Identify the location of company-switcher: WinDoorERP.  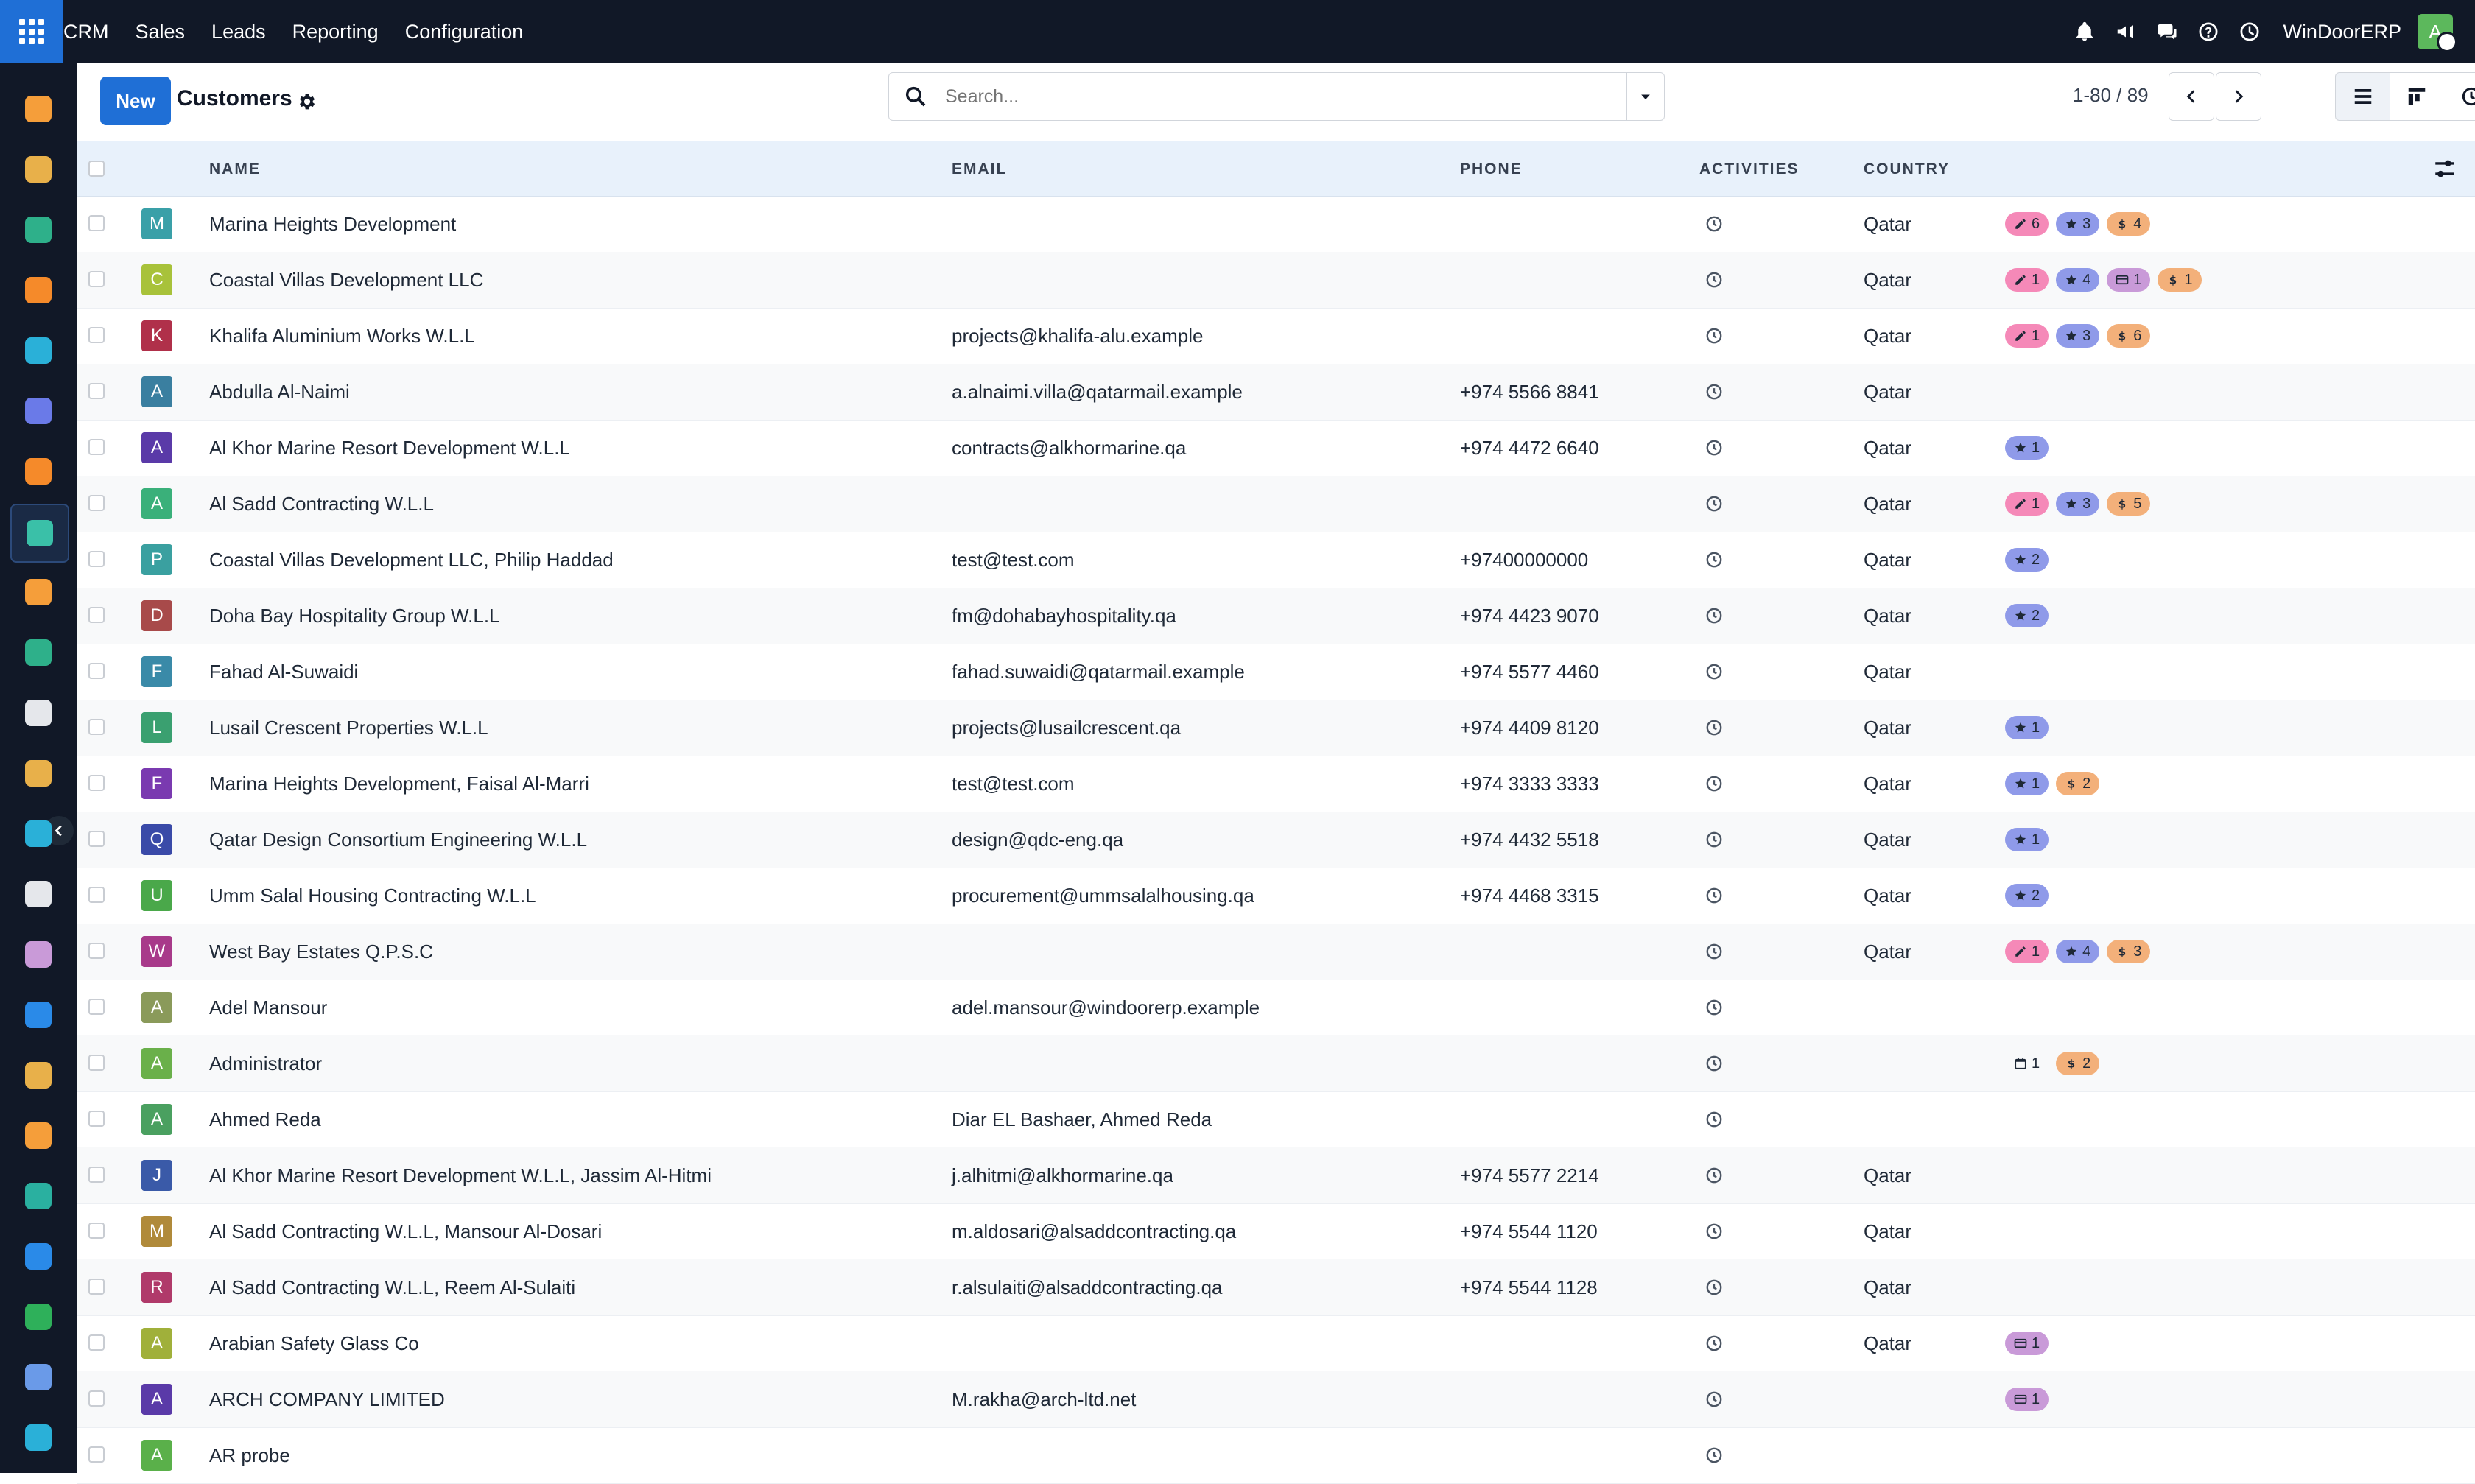
(2342, 32).